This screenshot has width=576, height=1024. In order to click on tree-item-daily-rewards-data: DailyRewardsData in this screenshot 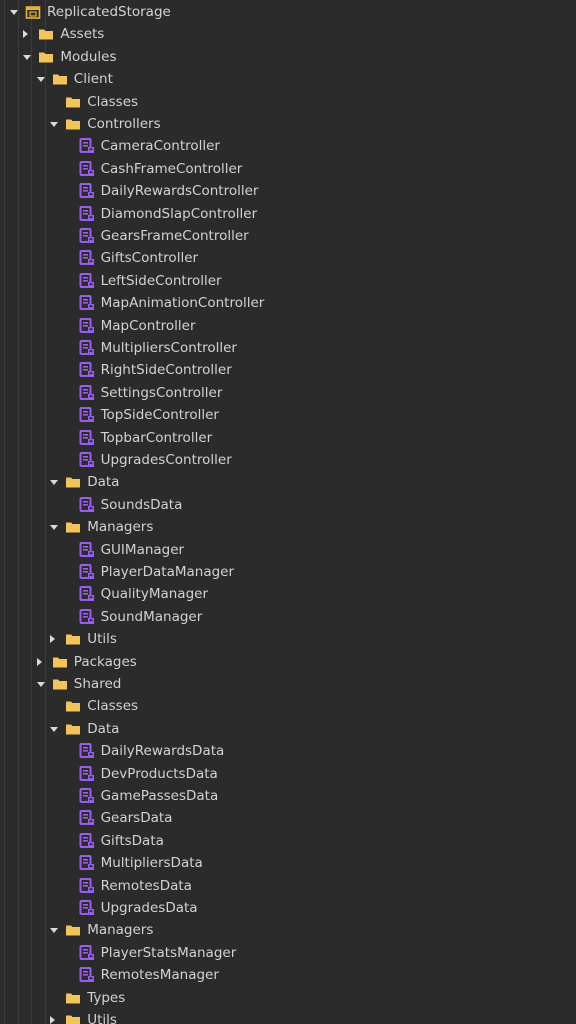, I will do `click(288, 751)`.